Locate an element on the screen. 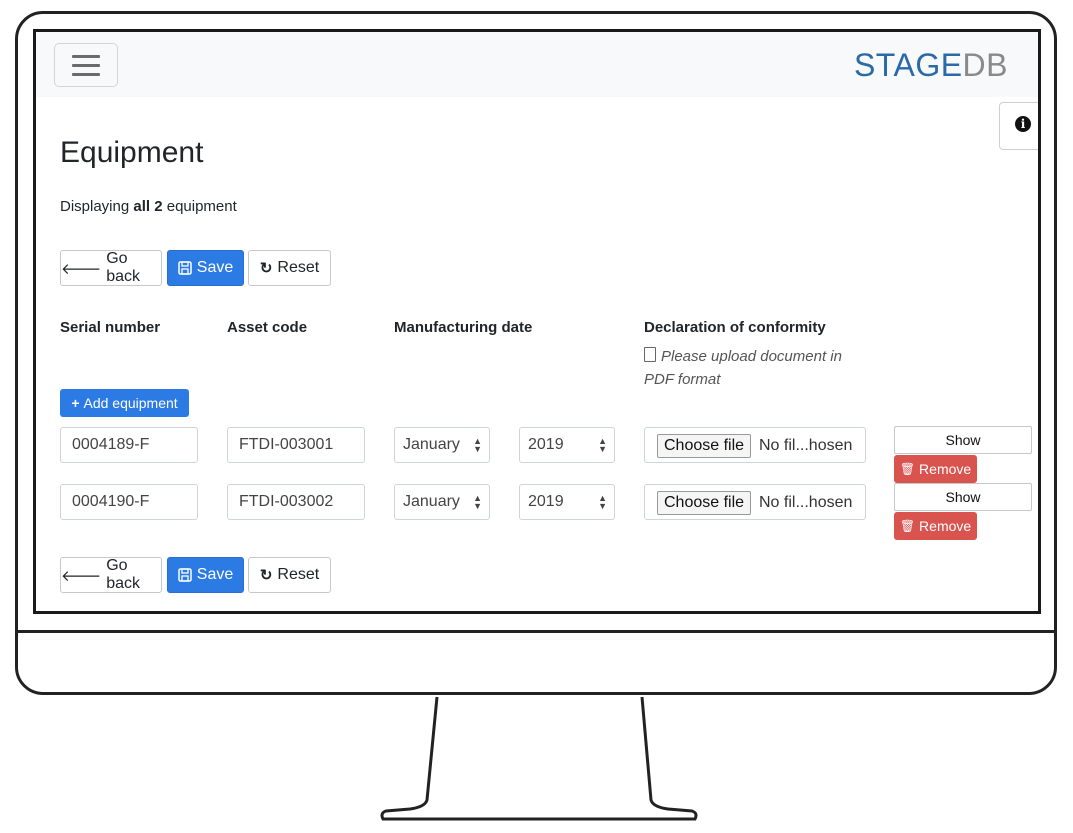  equipment-count-summary: Displaying all 2 equipment is located at coordinates (148, 206).